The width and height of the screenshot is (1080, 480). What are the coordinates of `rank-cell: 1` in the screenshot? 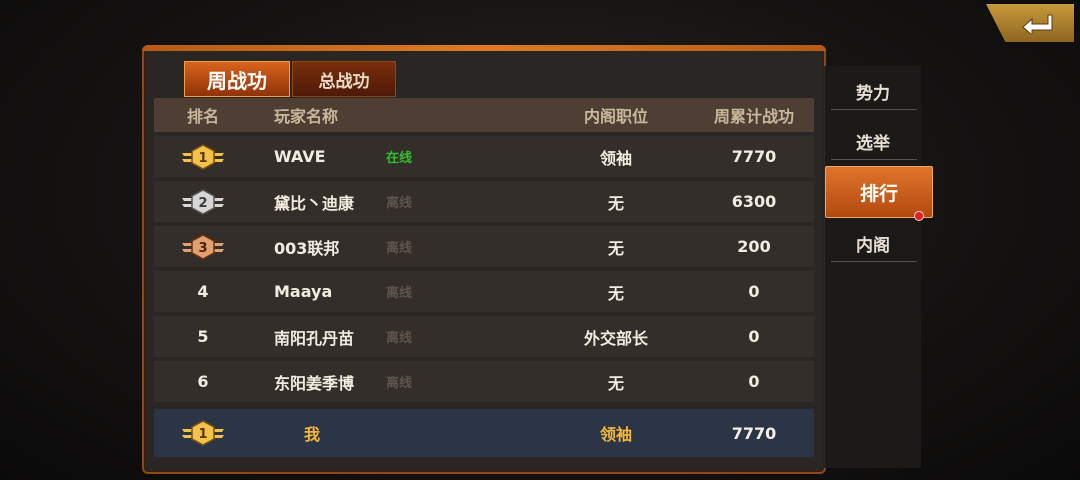 It's located at (203, 156).